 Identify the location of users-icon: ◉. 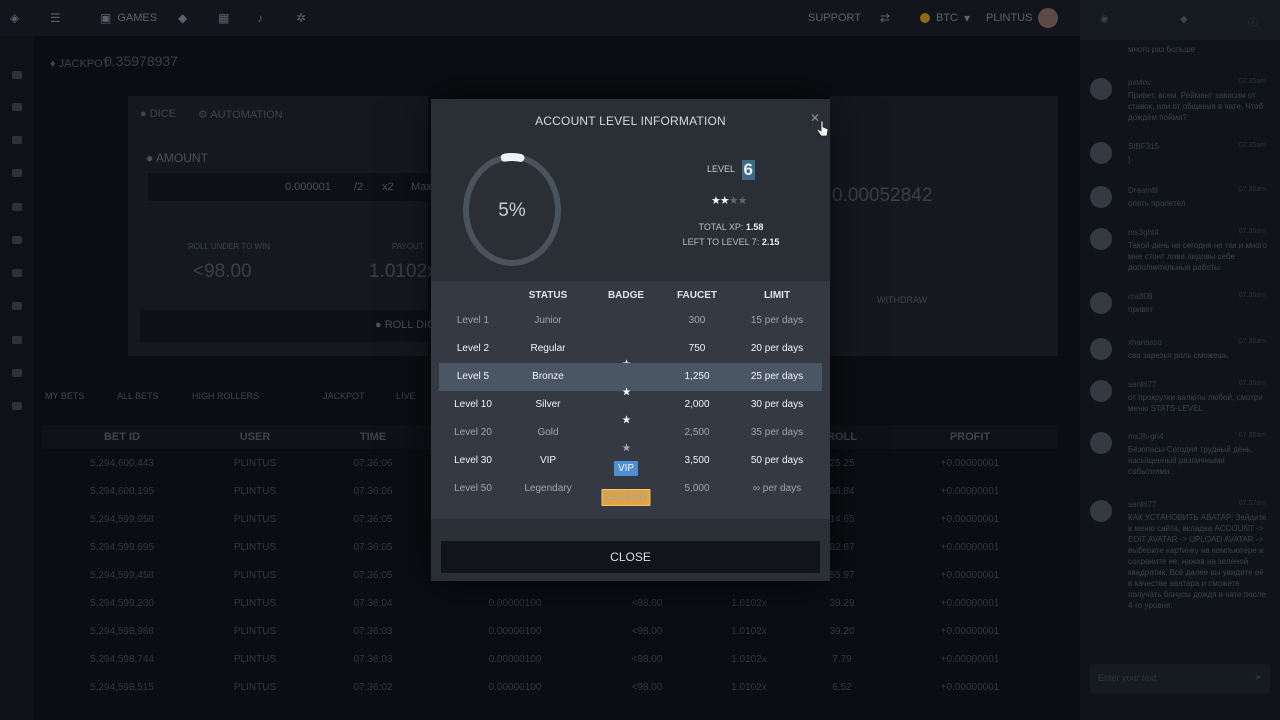
(1104, 19).